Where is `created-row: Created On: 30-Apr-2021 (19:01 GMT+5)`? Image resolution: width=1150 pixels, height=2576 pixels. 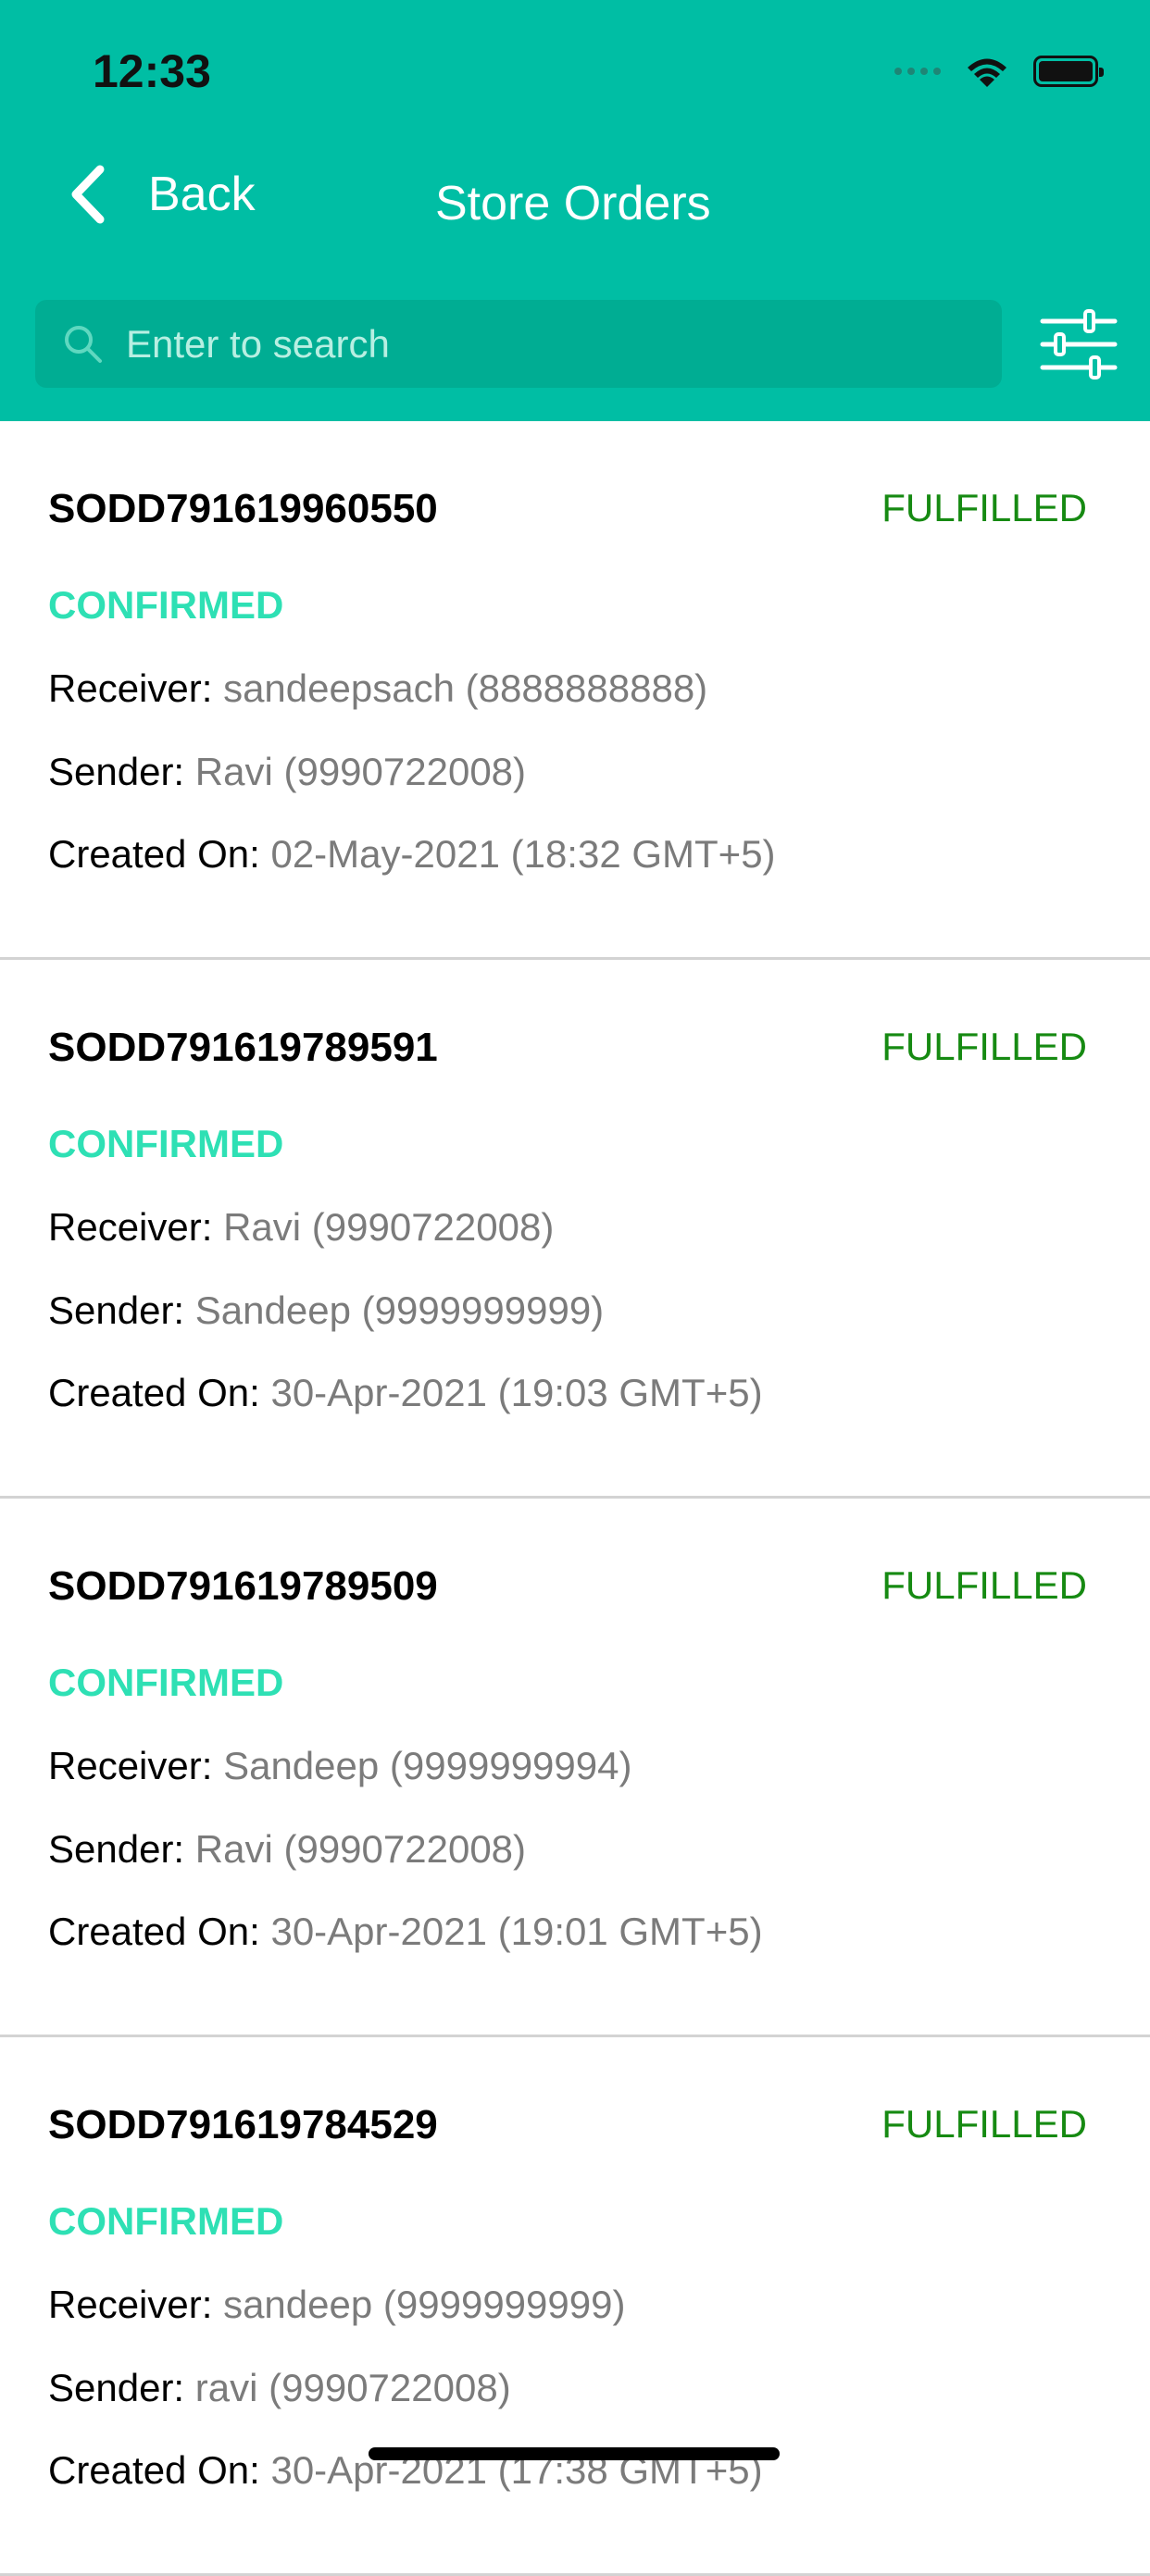 created-row: Created On: 30-Apr-2021 (19:01 GMT+5) is located at coordinates (406, 1932).